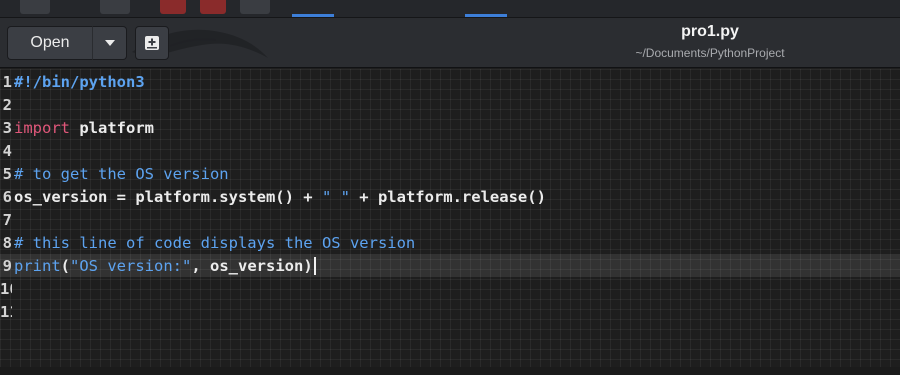  Describe the element at coordinates (450, 311) in the screenshot. I see `code-line: 11` at that location.